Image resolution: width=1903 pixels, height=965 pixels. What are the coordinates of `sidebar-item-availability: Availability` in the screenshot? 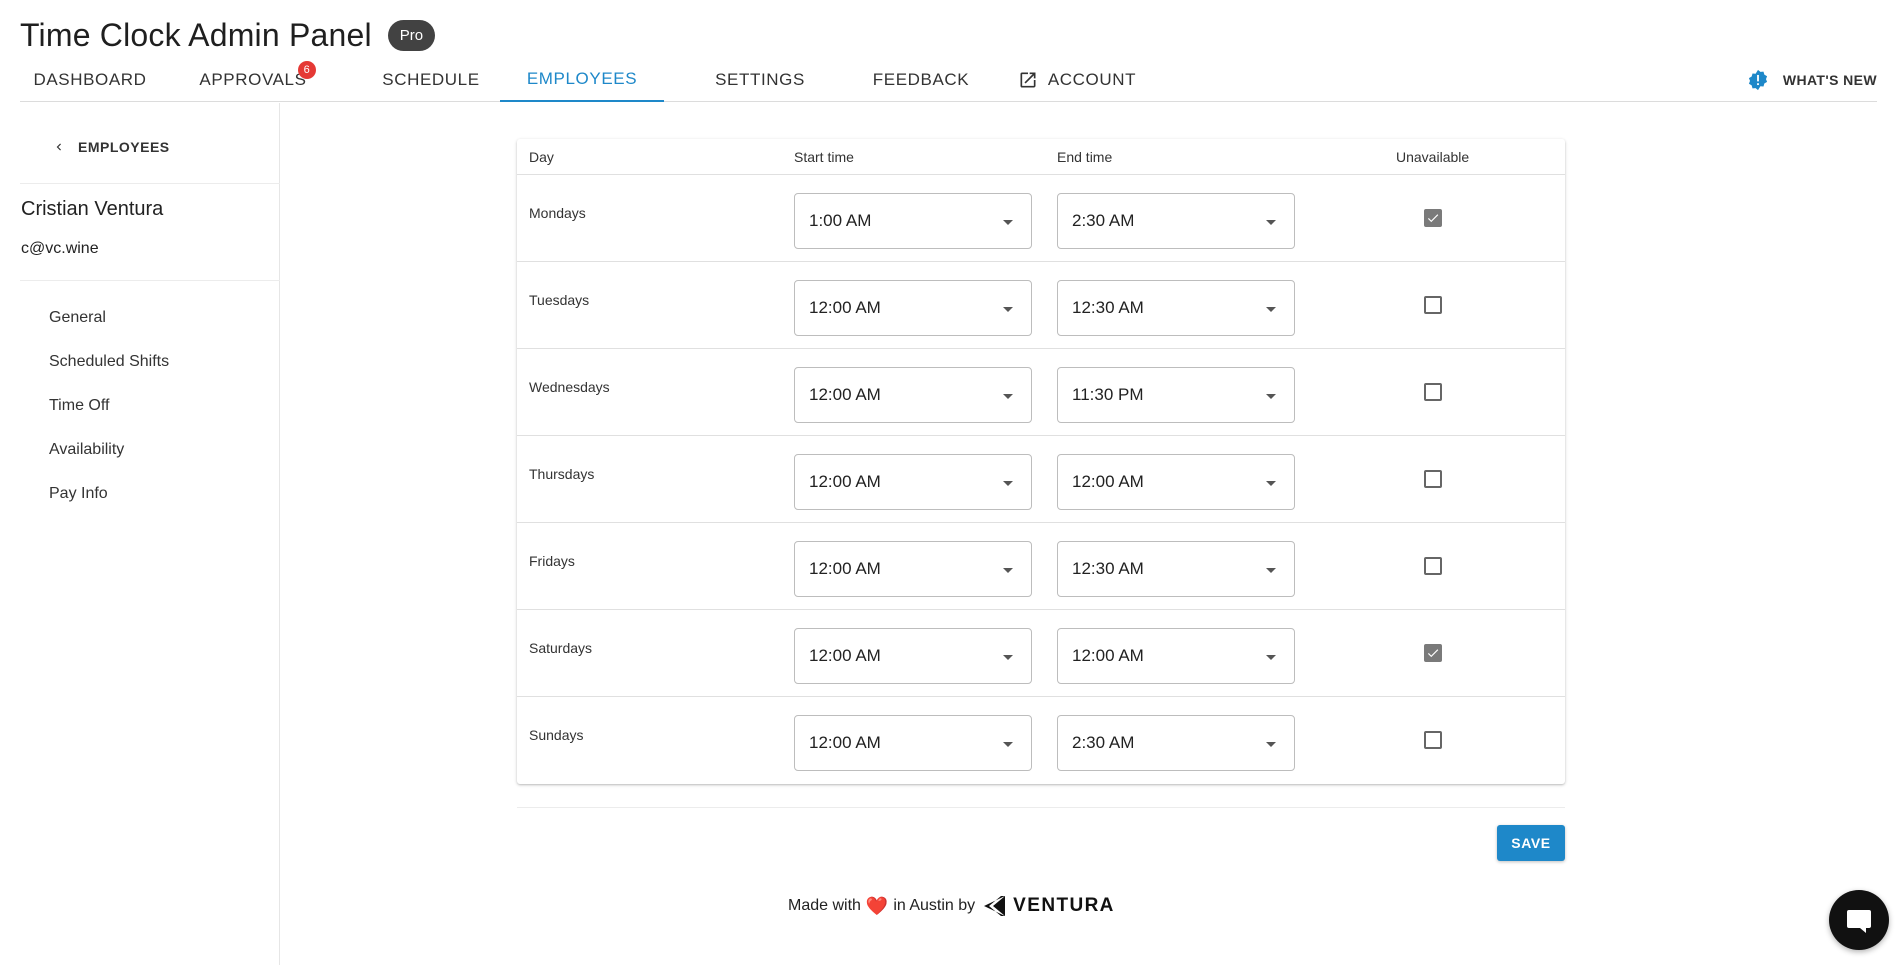 It's located at (86, 450).